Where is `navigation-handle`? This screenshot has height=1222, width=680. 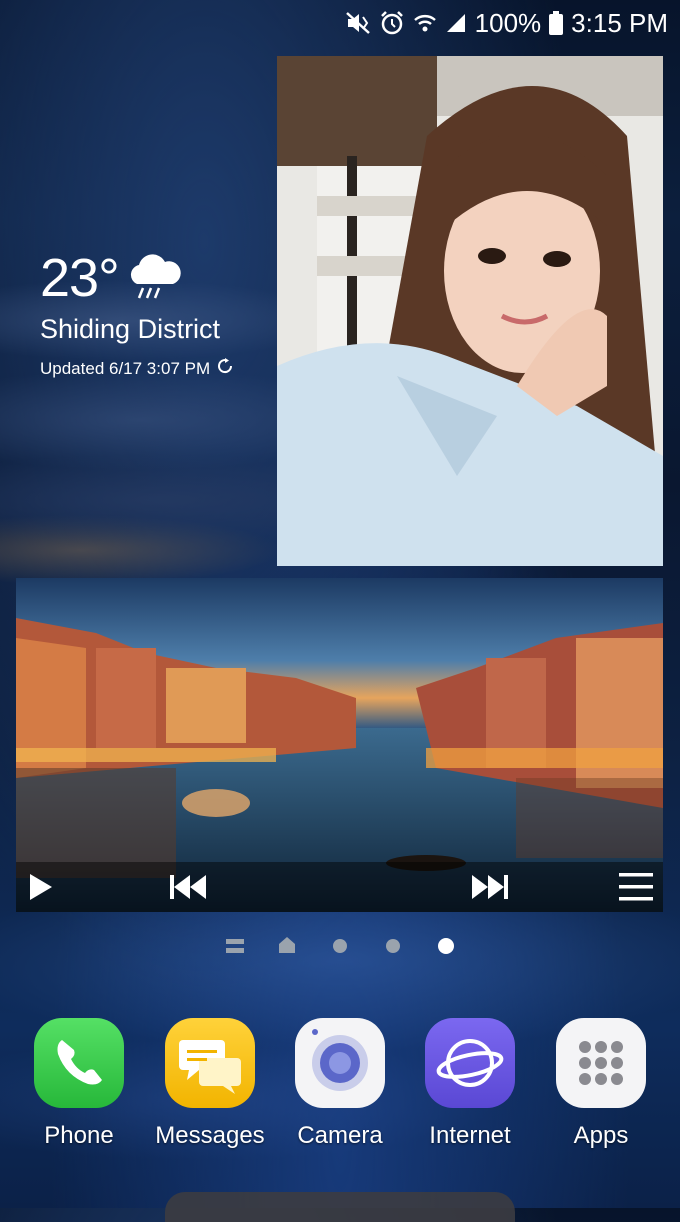 navigation-handle is located at coordinates (340, 1207).